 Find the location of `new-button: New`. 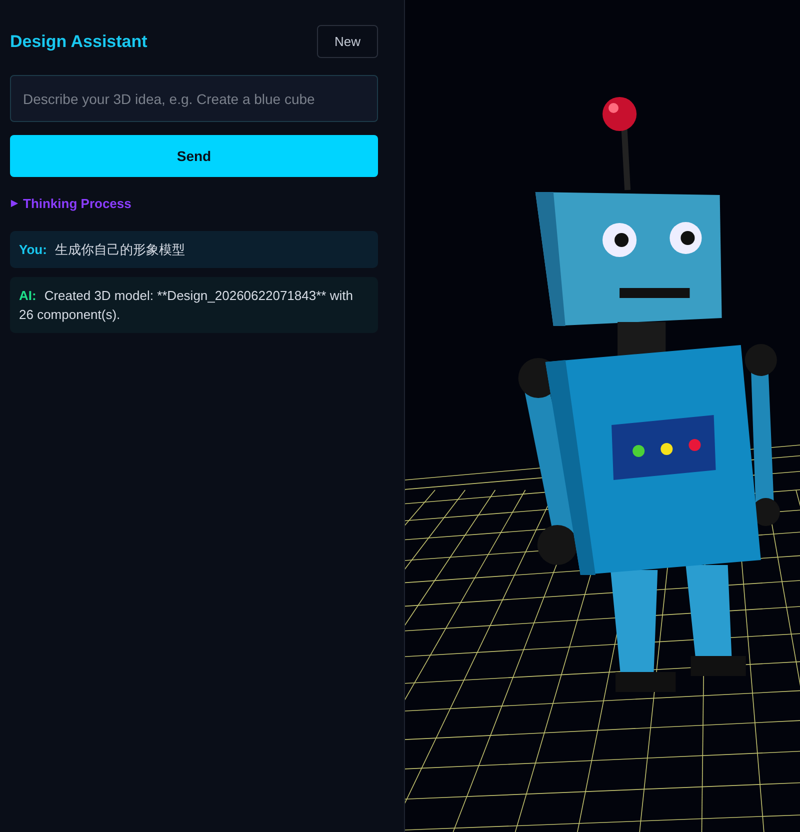

new-button: New is located at coordinates (347, 41).